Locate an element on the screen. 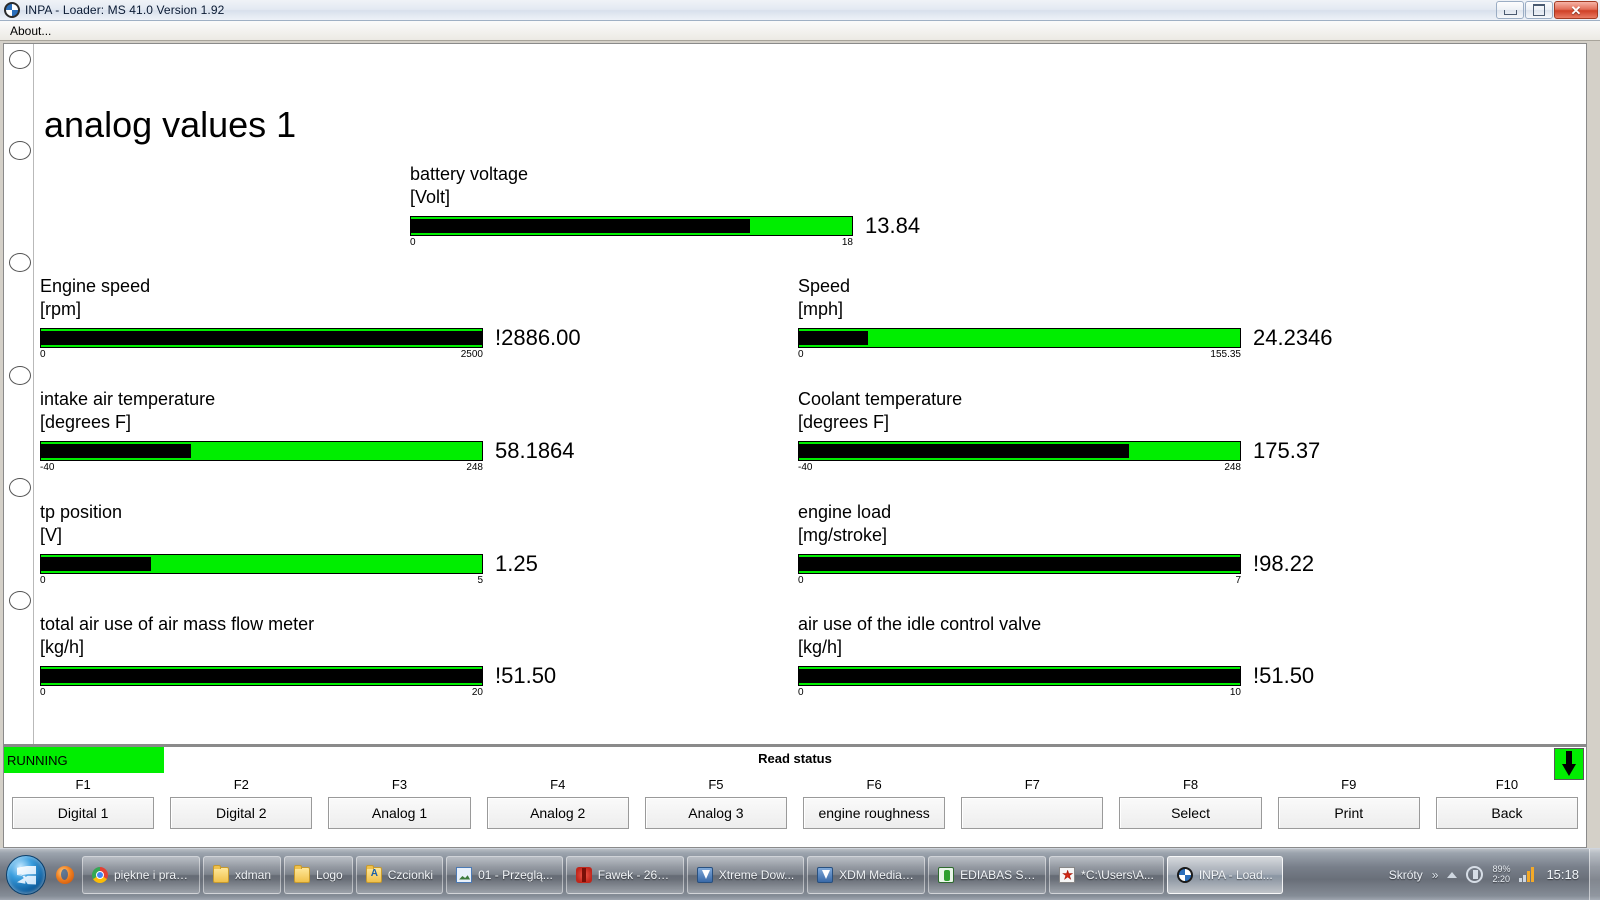 Image resolution: width=1600 pixels, height=900 pixels. gauge-scale-max: 18 is located at coordinates (847, 243).